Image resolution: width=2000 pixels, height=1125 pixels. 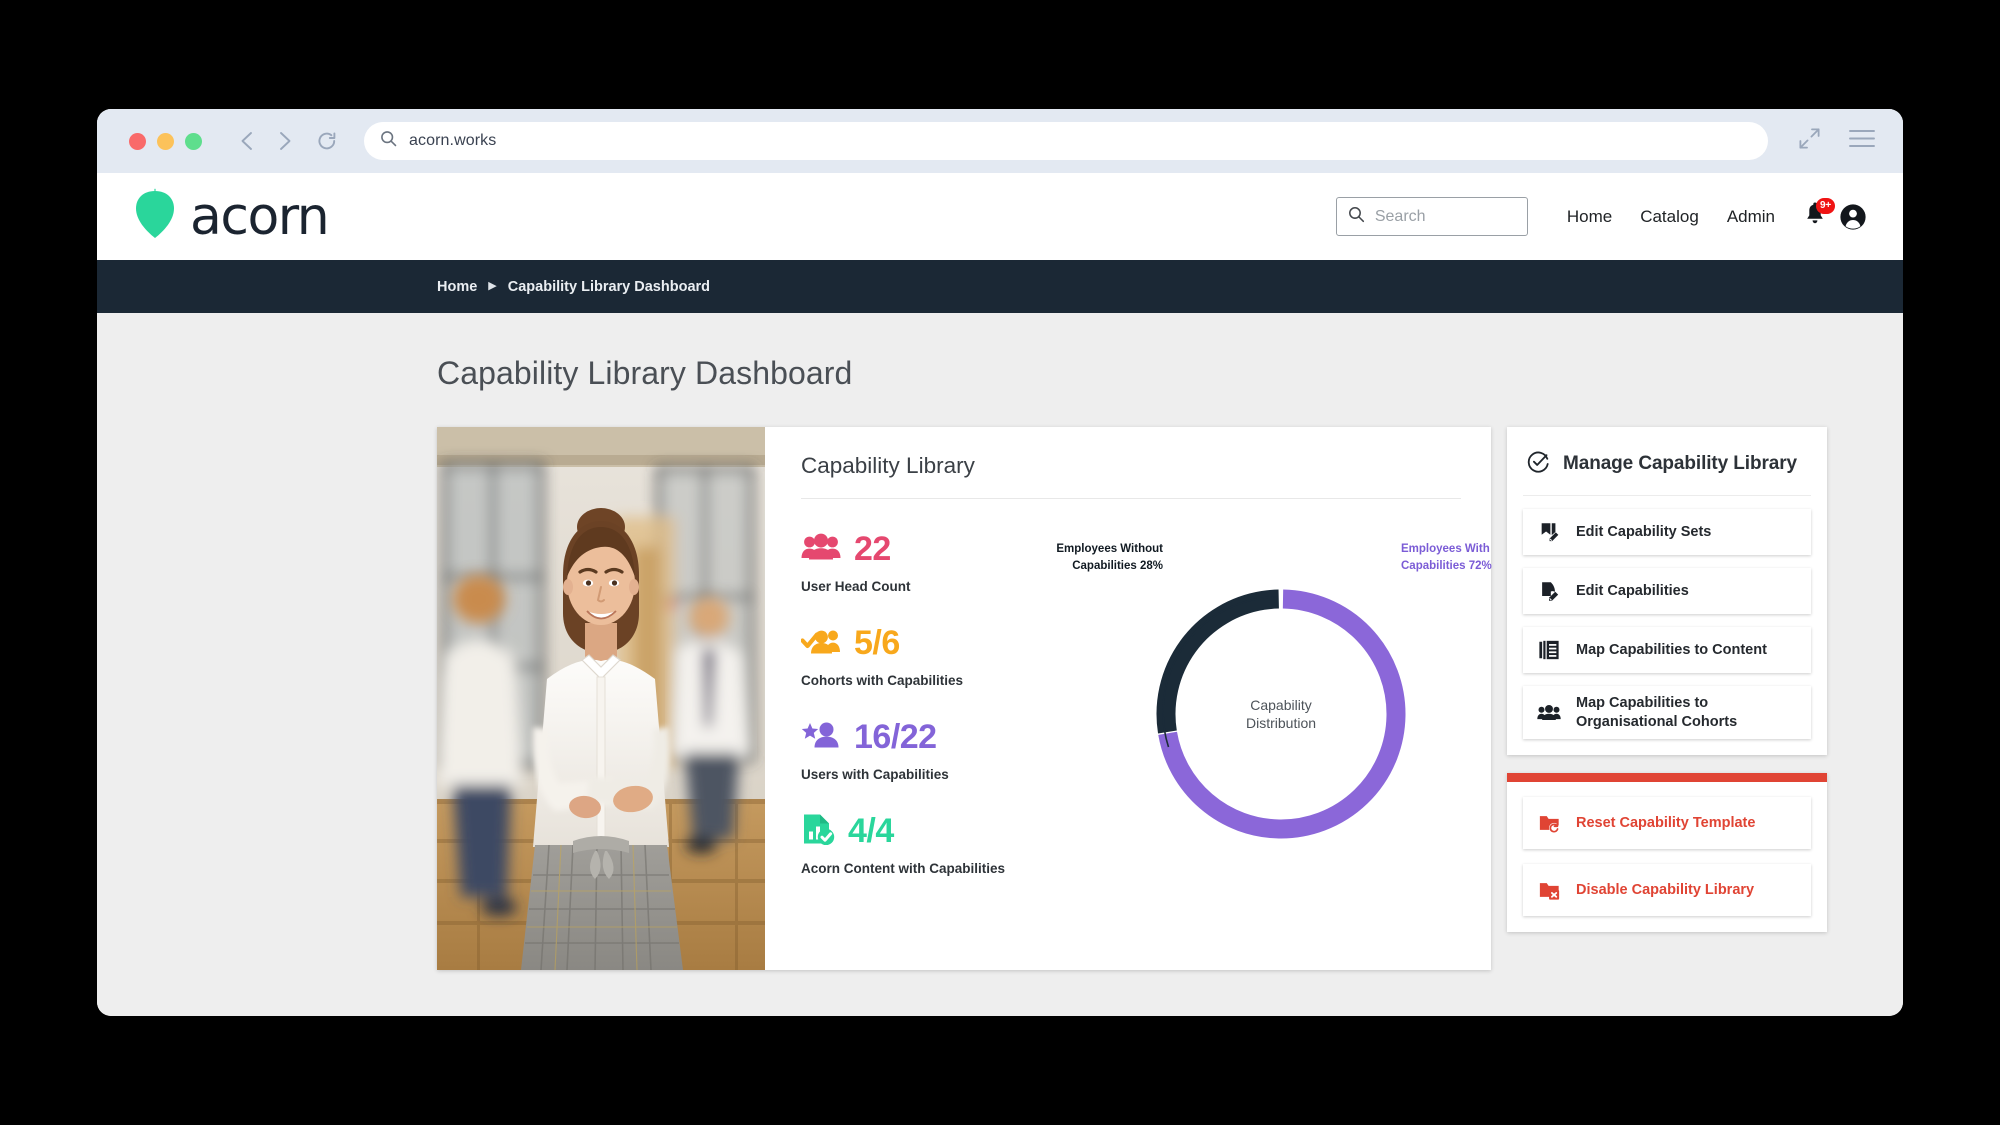 What do you see at coordinates (1680, 463) in the screenshot?
I see `manage-panel-title: Manage Capability Library` at bounding box center [1680, 463].